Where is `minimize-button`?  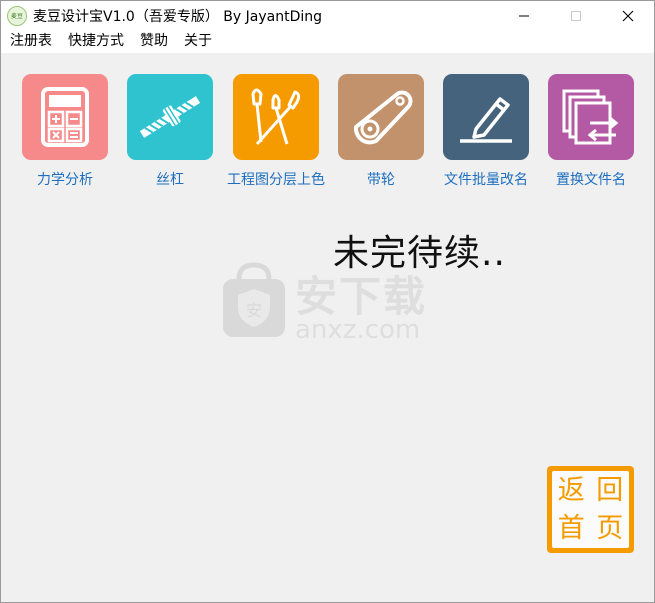
minimize-button is located at coordinates (524, 15).